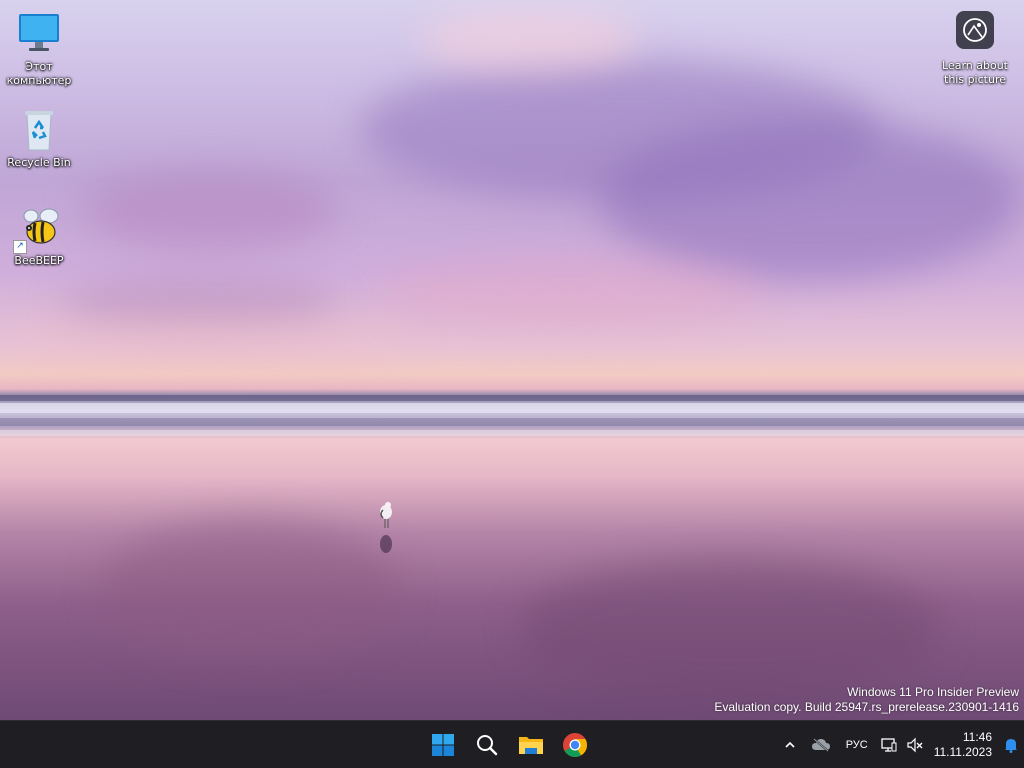 This screenshot has height=768, width=1024. I want to click on seagull-figure, so click(386, 527).